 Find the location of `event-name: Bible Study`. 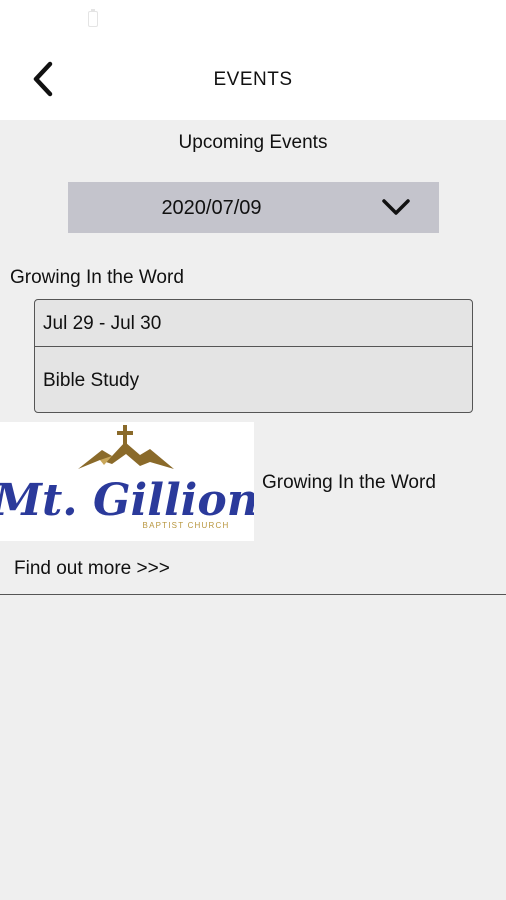

event-name: Bible Study is located at coordinates (91, 380).